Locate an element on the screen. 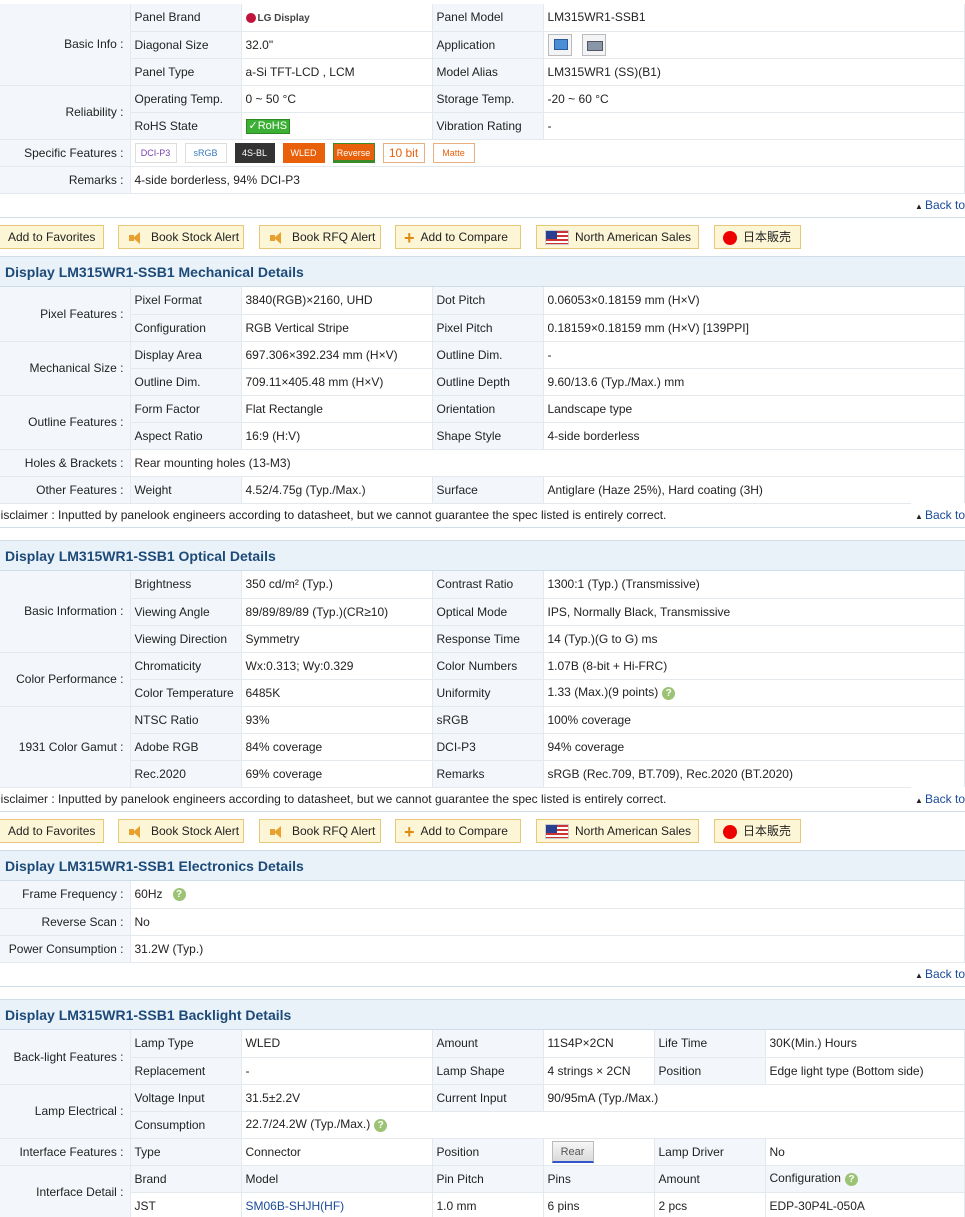  surface-value: Antiglare (Haze 25%), Hard coating (3H) is located at coordinates (754, 490).